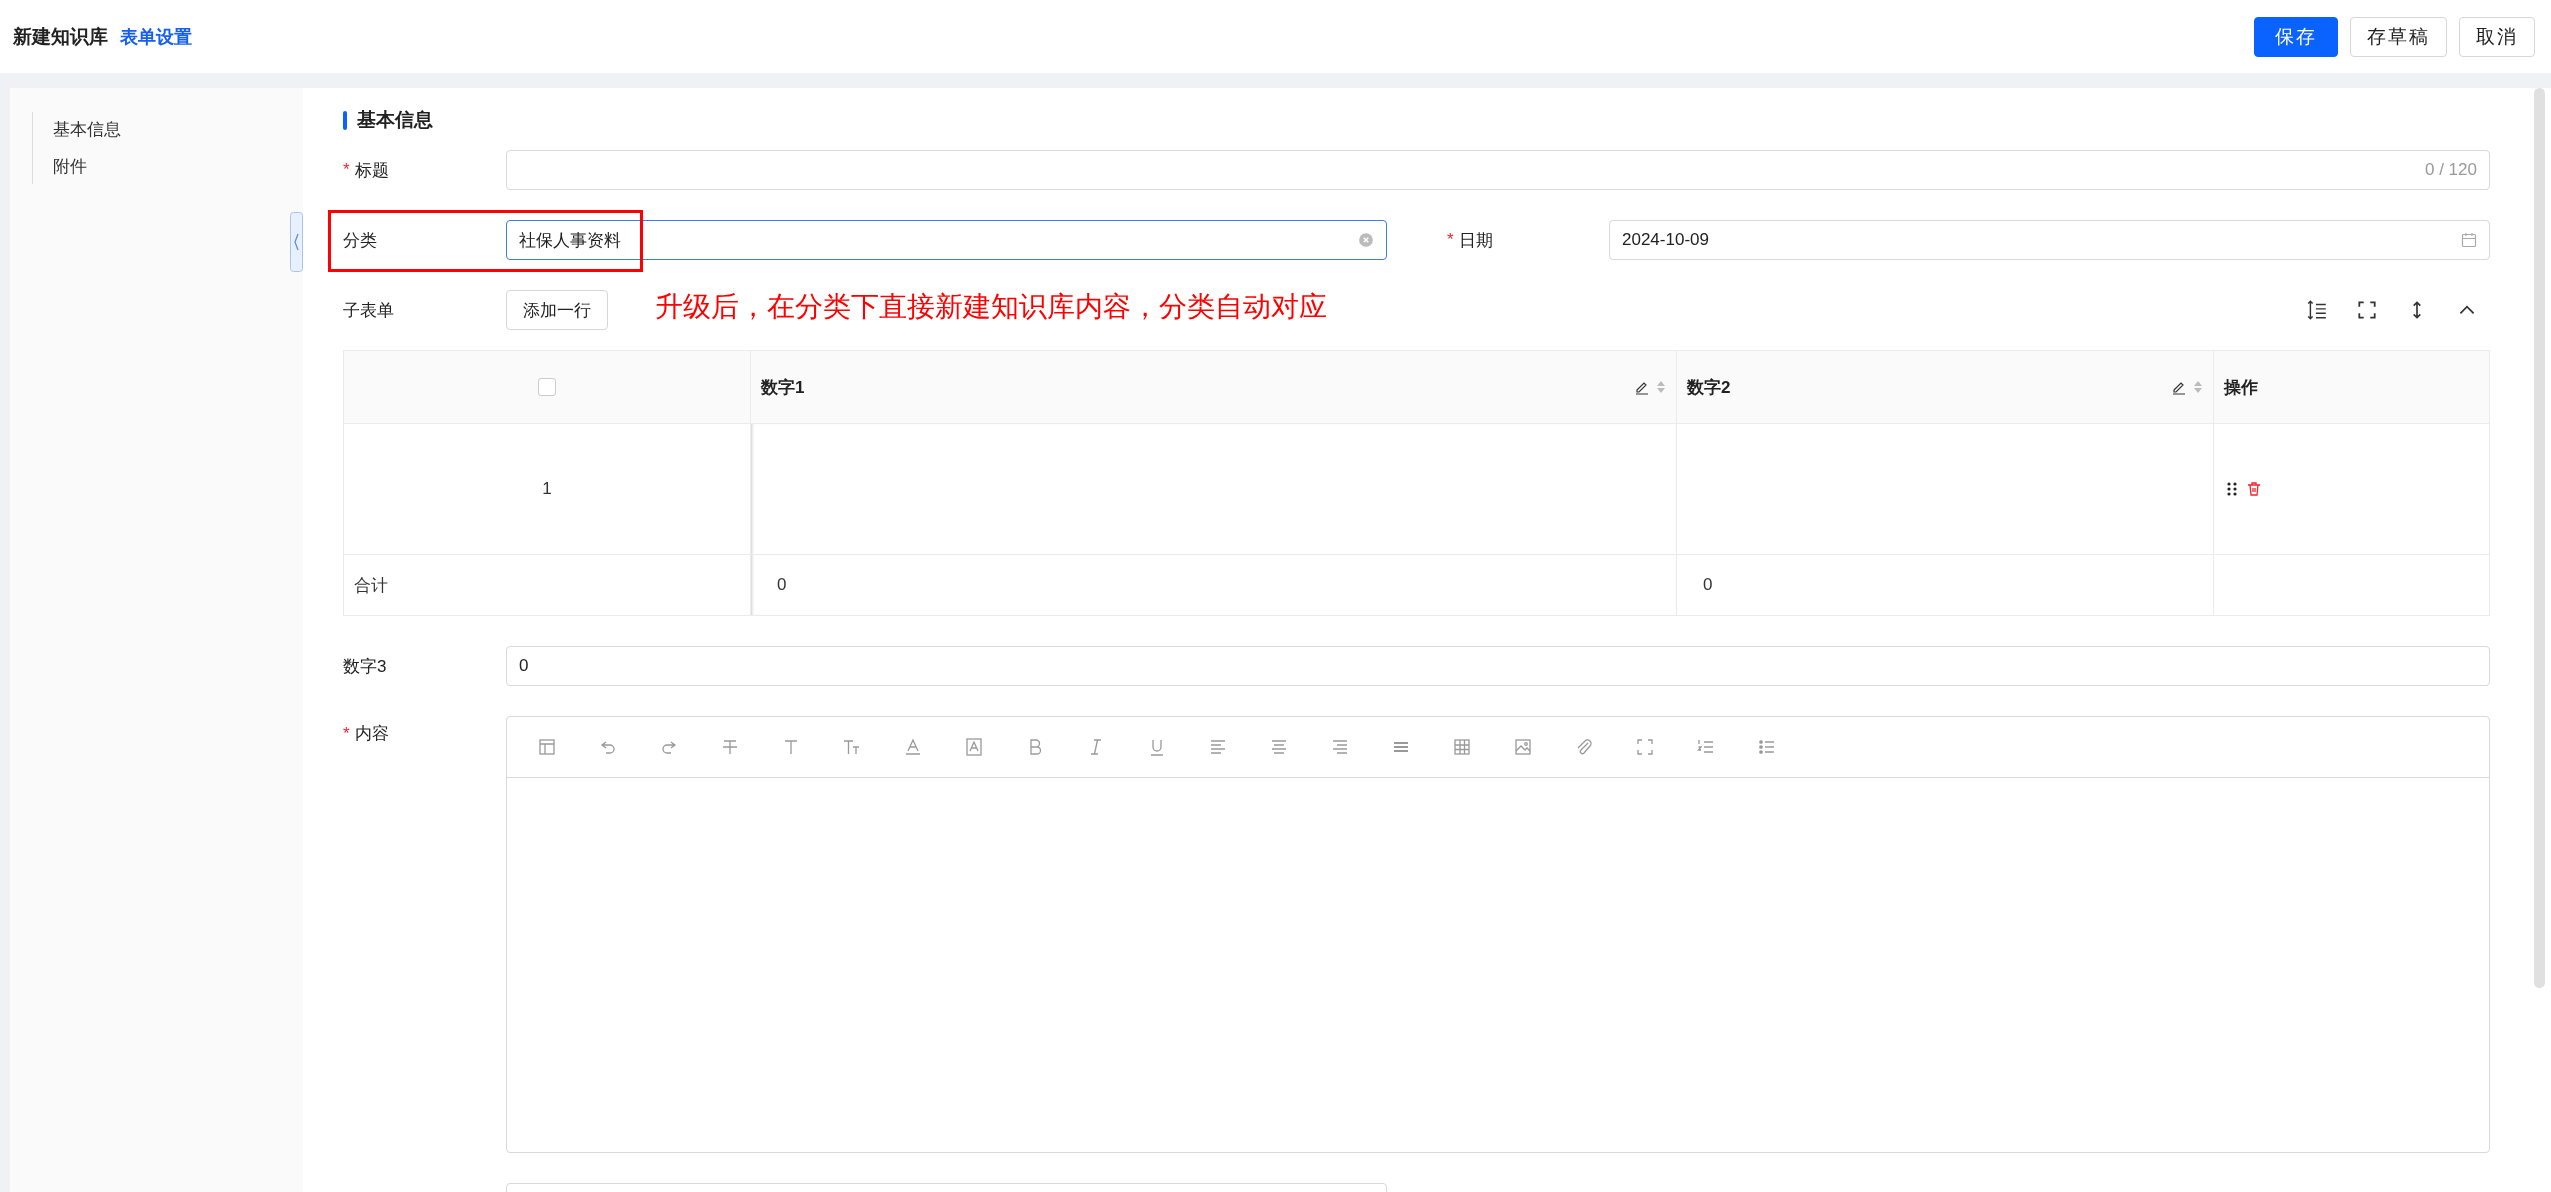 This screenshot has width=2551, height=1192. Describe the element at coordinates (730, 747) in the screenshot. I see `strikethrough-icon` at that location.